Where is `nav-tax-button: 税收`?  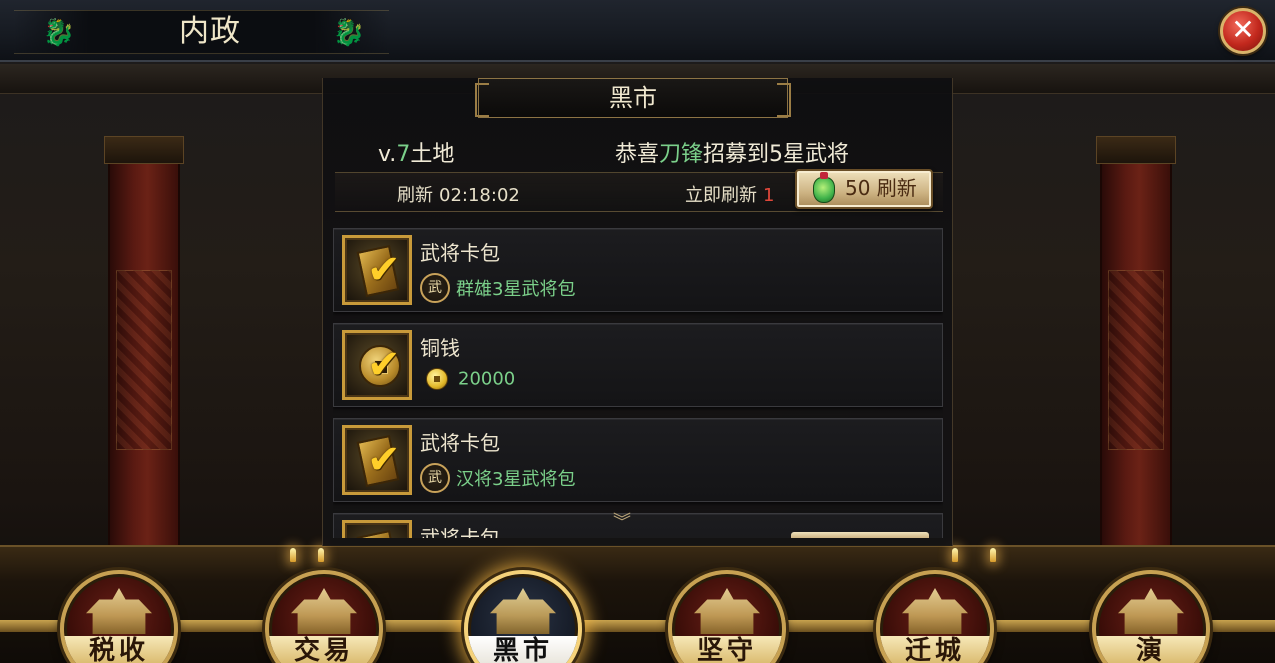
nav-tax-button: 税收 is located at coordinates (119, 616).